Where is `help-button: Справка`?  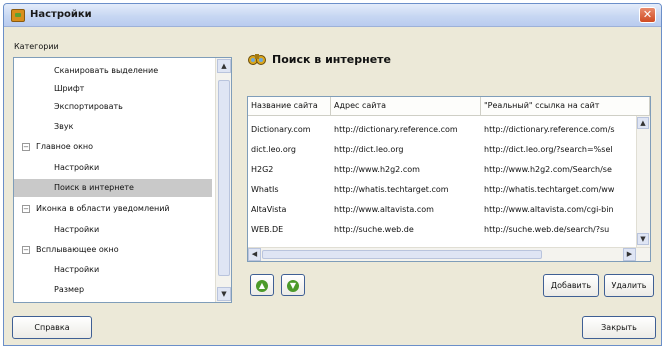
help-button: Справка is located at coordinates (52, 327).